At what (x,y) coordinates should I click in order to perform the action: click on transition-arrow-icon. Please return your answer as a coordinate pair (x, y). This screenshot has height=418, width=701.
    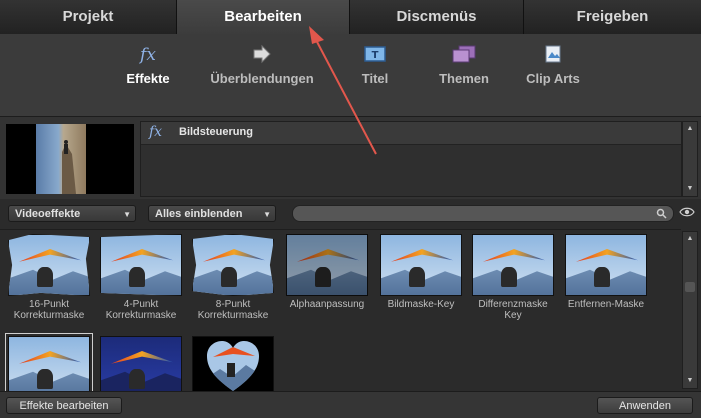
    Looking at the image, I should click on (262, 55).